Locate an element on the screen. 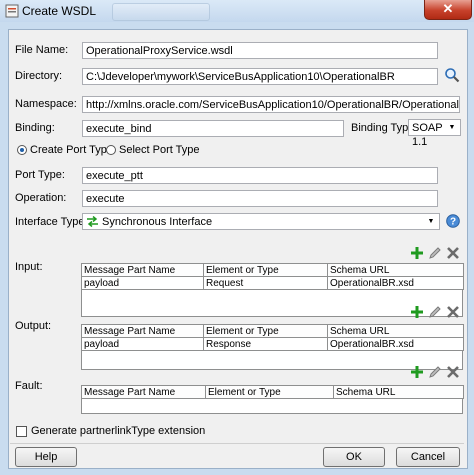  help-button: Help is located at coordinates (46, 457).